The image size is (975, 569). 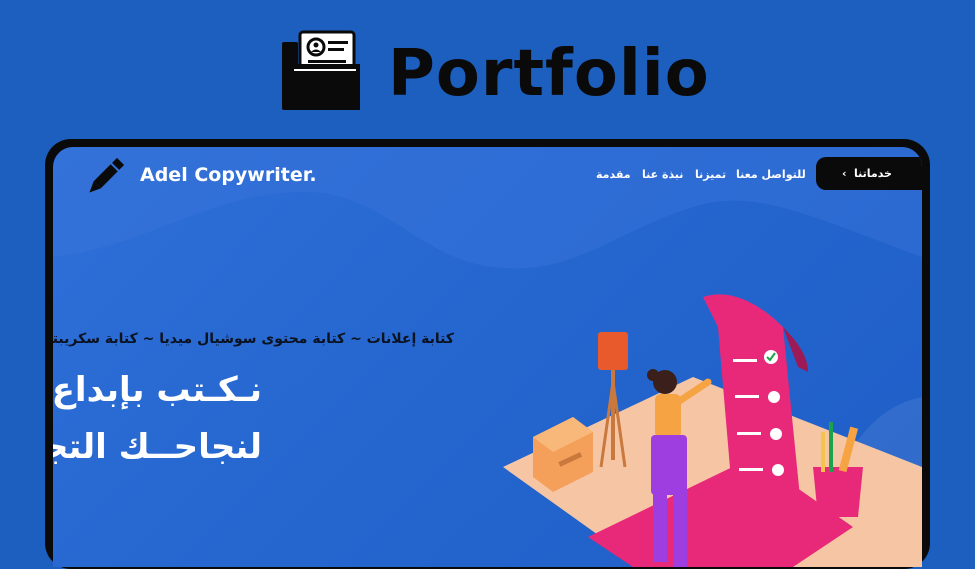 I want to click on services-button-label: خدماتنا, so click(x=873, y=173).